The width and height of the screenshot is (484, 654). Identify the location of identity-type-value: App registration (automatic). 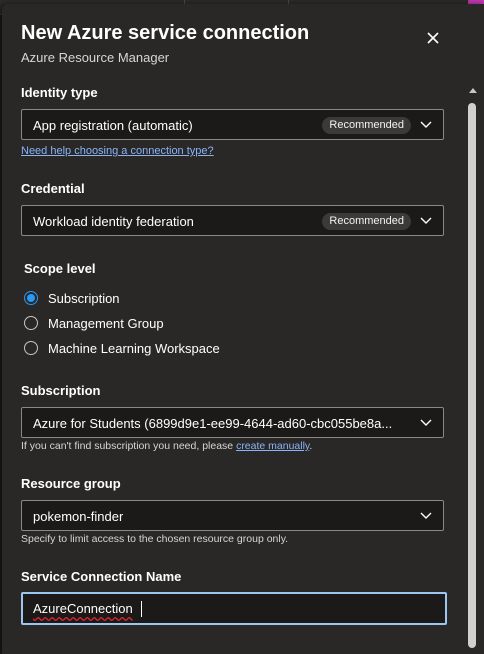
(113, 125).